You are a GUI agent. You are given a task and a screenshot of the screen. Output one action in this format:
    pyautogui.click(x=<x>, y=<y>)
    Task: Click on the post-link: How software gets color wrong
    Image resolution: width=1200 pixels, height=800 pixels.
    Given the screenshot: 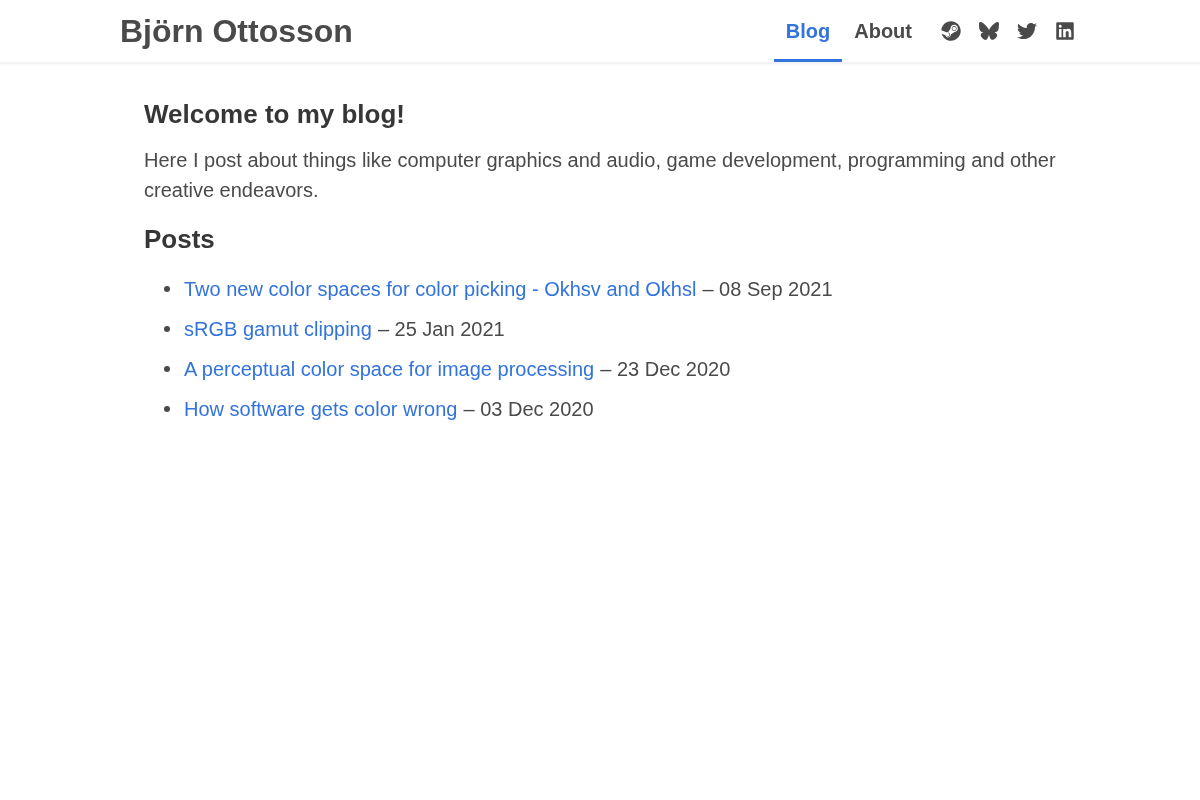 What is the action you would take?
    pyautogui.click(x=321, y=409)
    